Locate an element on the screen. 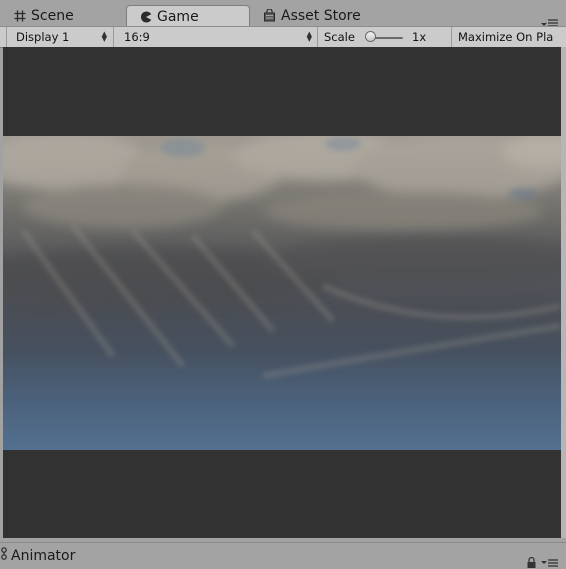 The width and height of the screenshot is (566, 569). dropdown-arrow-icon is located at coordinates (544, 562).